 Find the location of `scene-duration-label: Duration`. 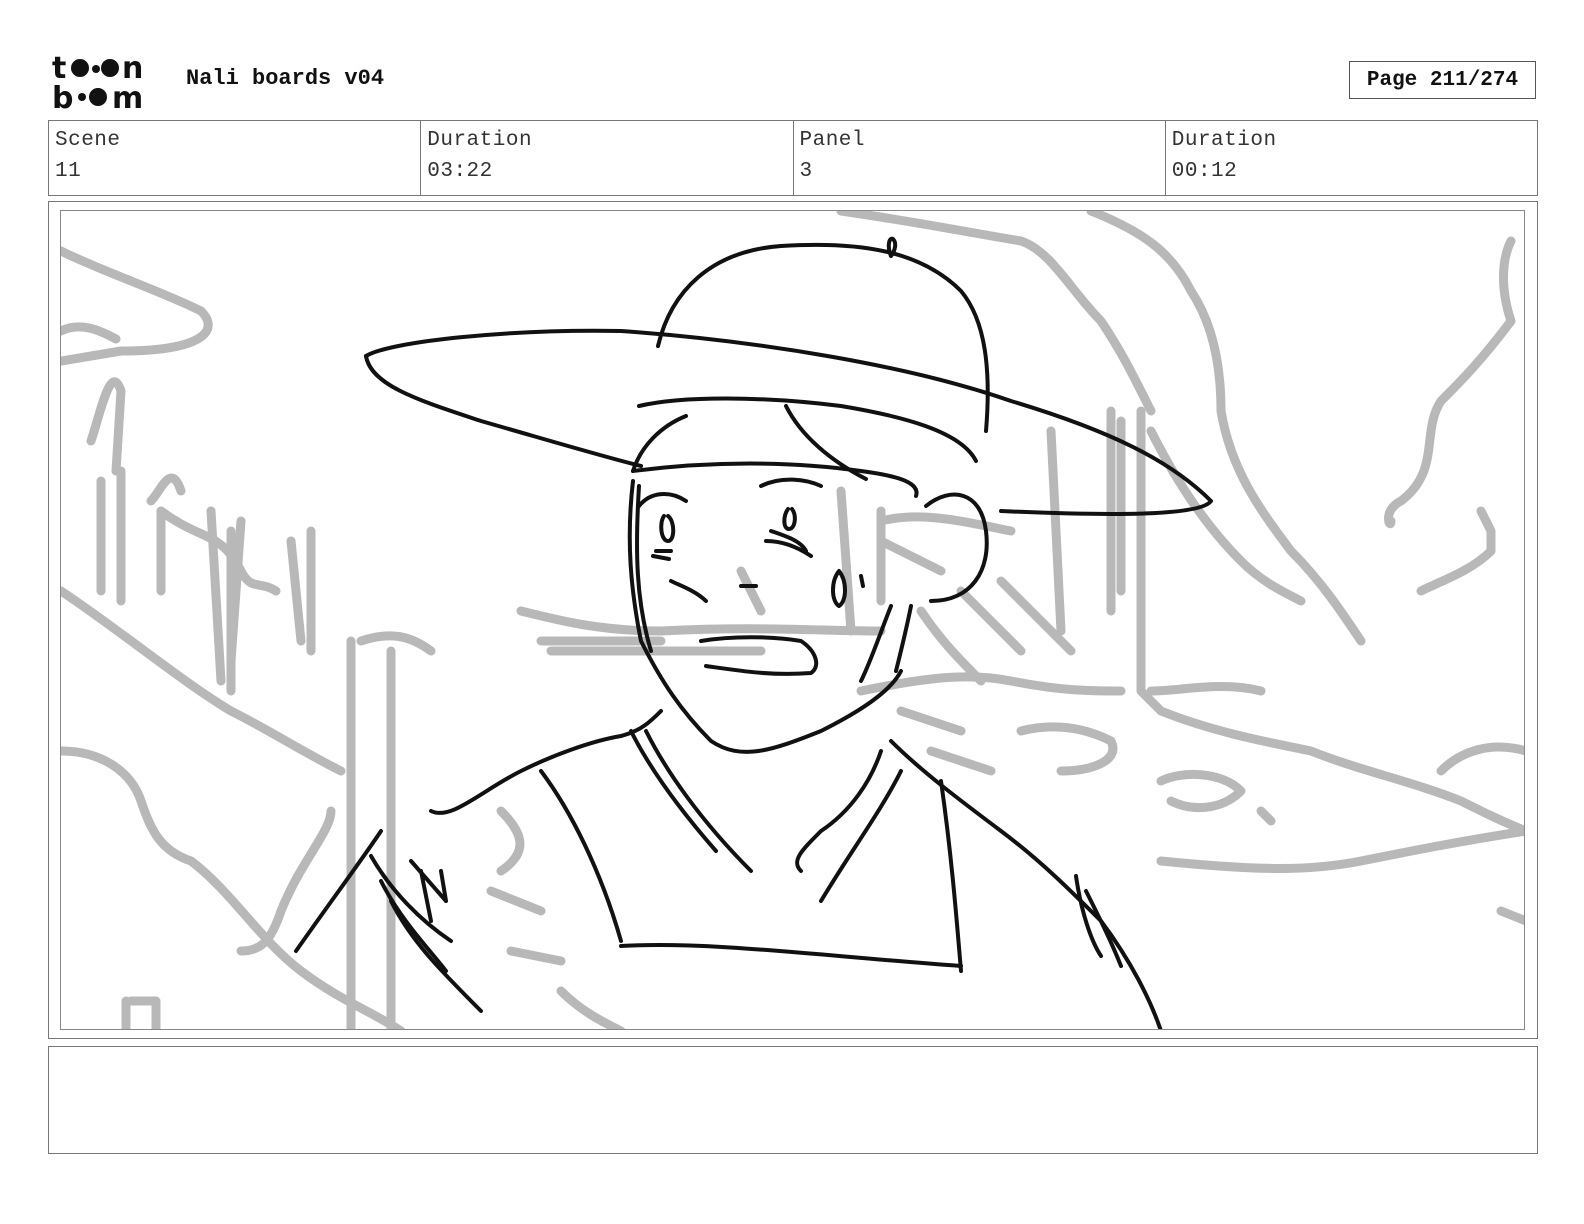

scene-duration-label: Duration is located at coordinates (480, 140).